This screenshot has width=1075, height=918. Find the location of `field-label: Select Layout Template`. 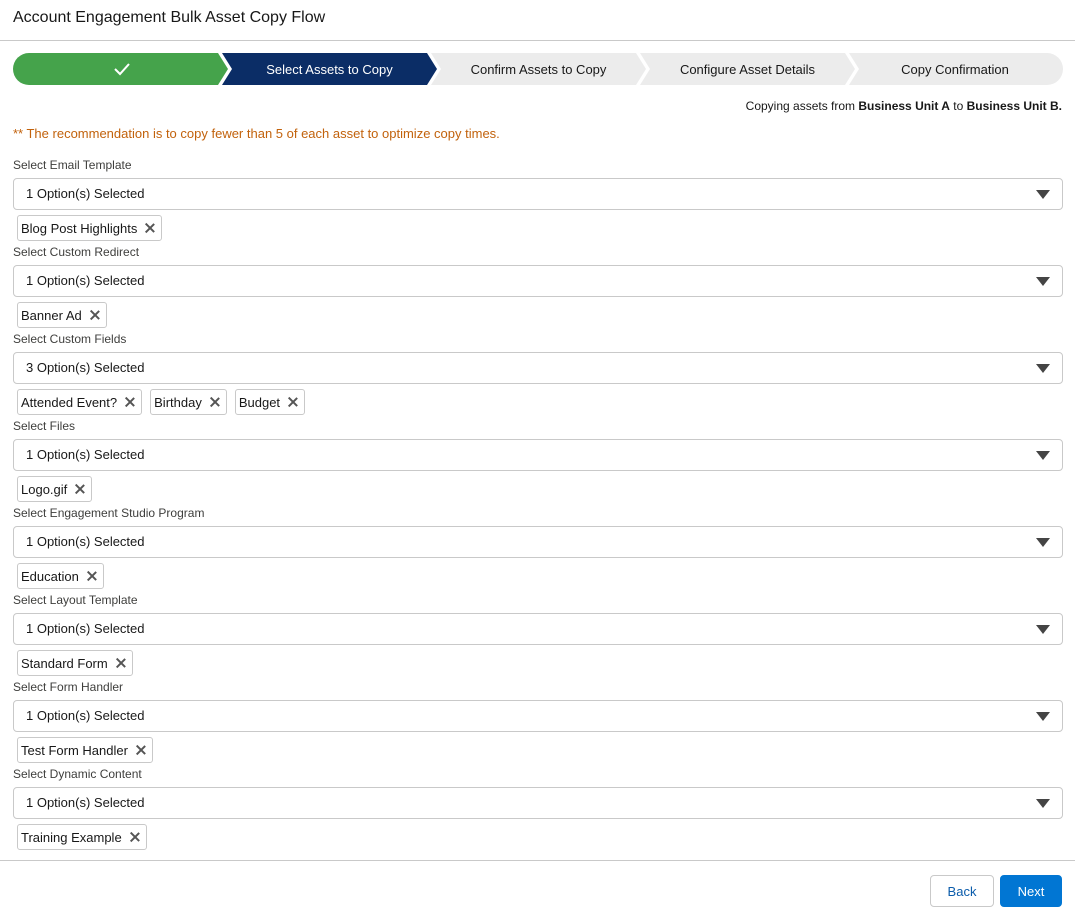

field-label: Select Layout Template is located at coordinates (75, 600).